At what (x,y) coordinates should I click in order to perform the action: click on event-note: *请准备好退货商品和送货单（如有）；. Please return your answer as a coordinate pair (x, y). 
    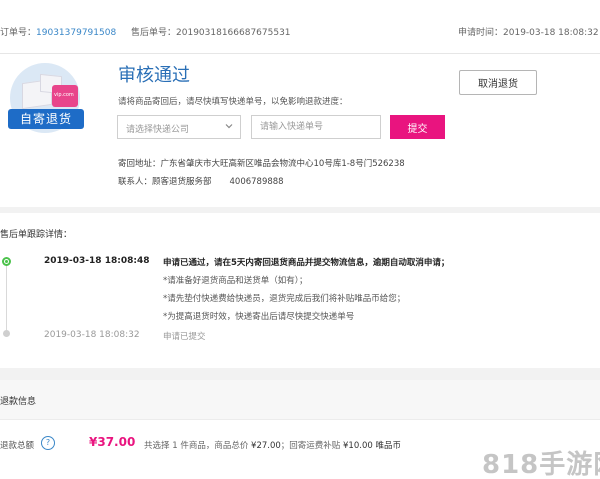
    Looking at the image, I should click on (235, 281).